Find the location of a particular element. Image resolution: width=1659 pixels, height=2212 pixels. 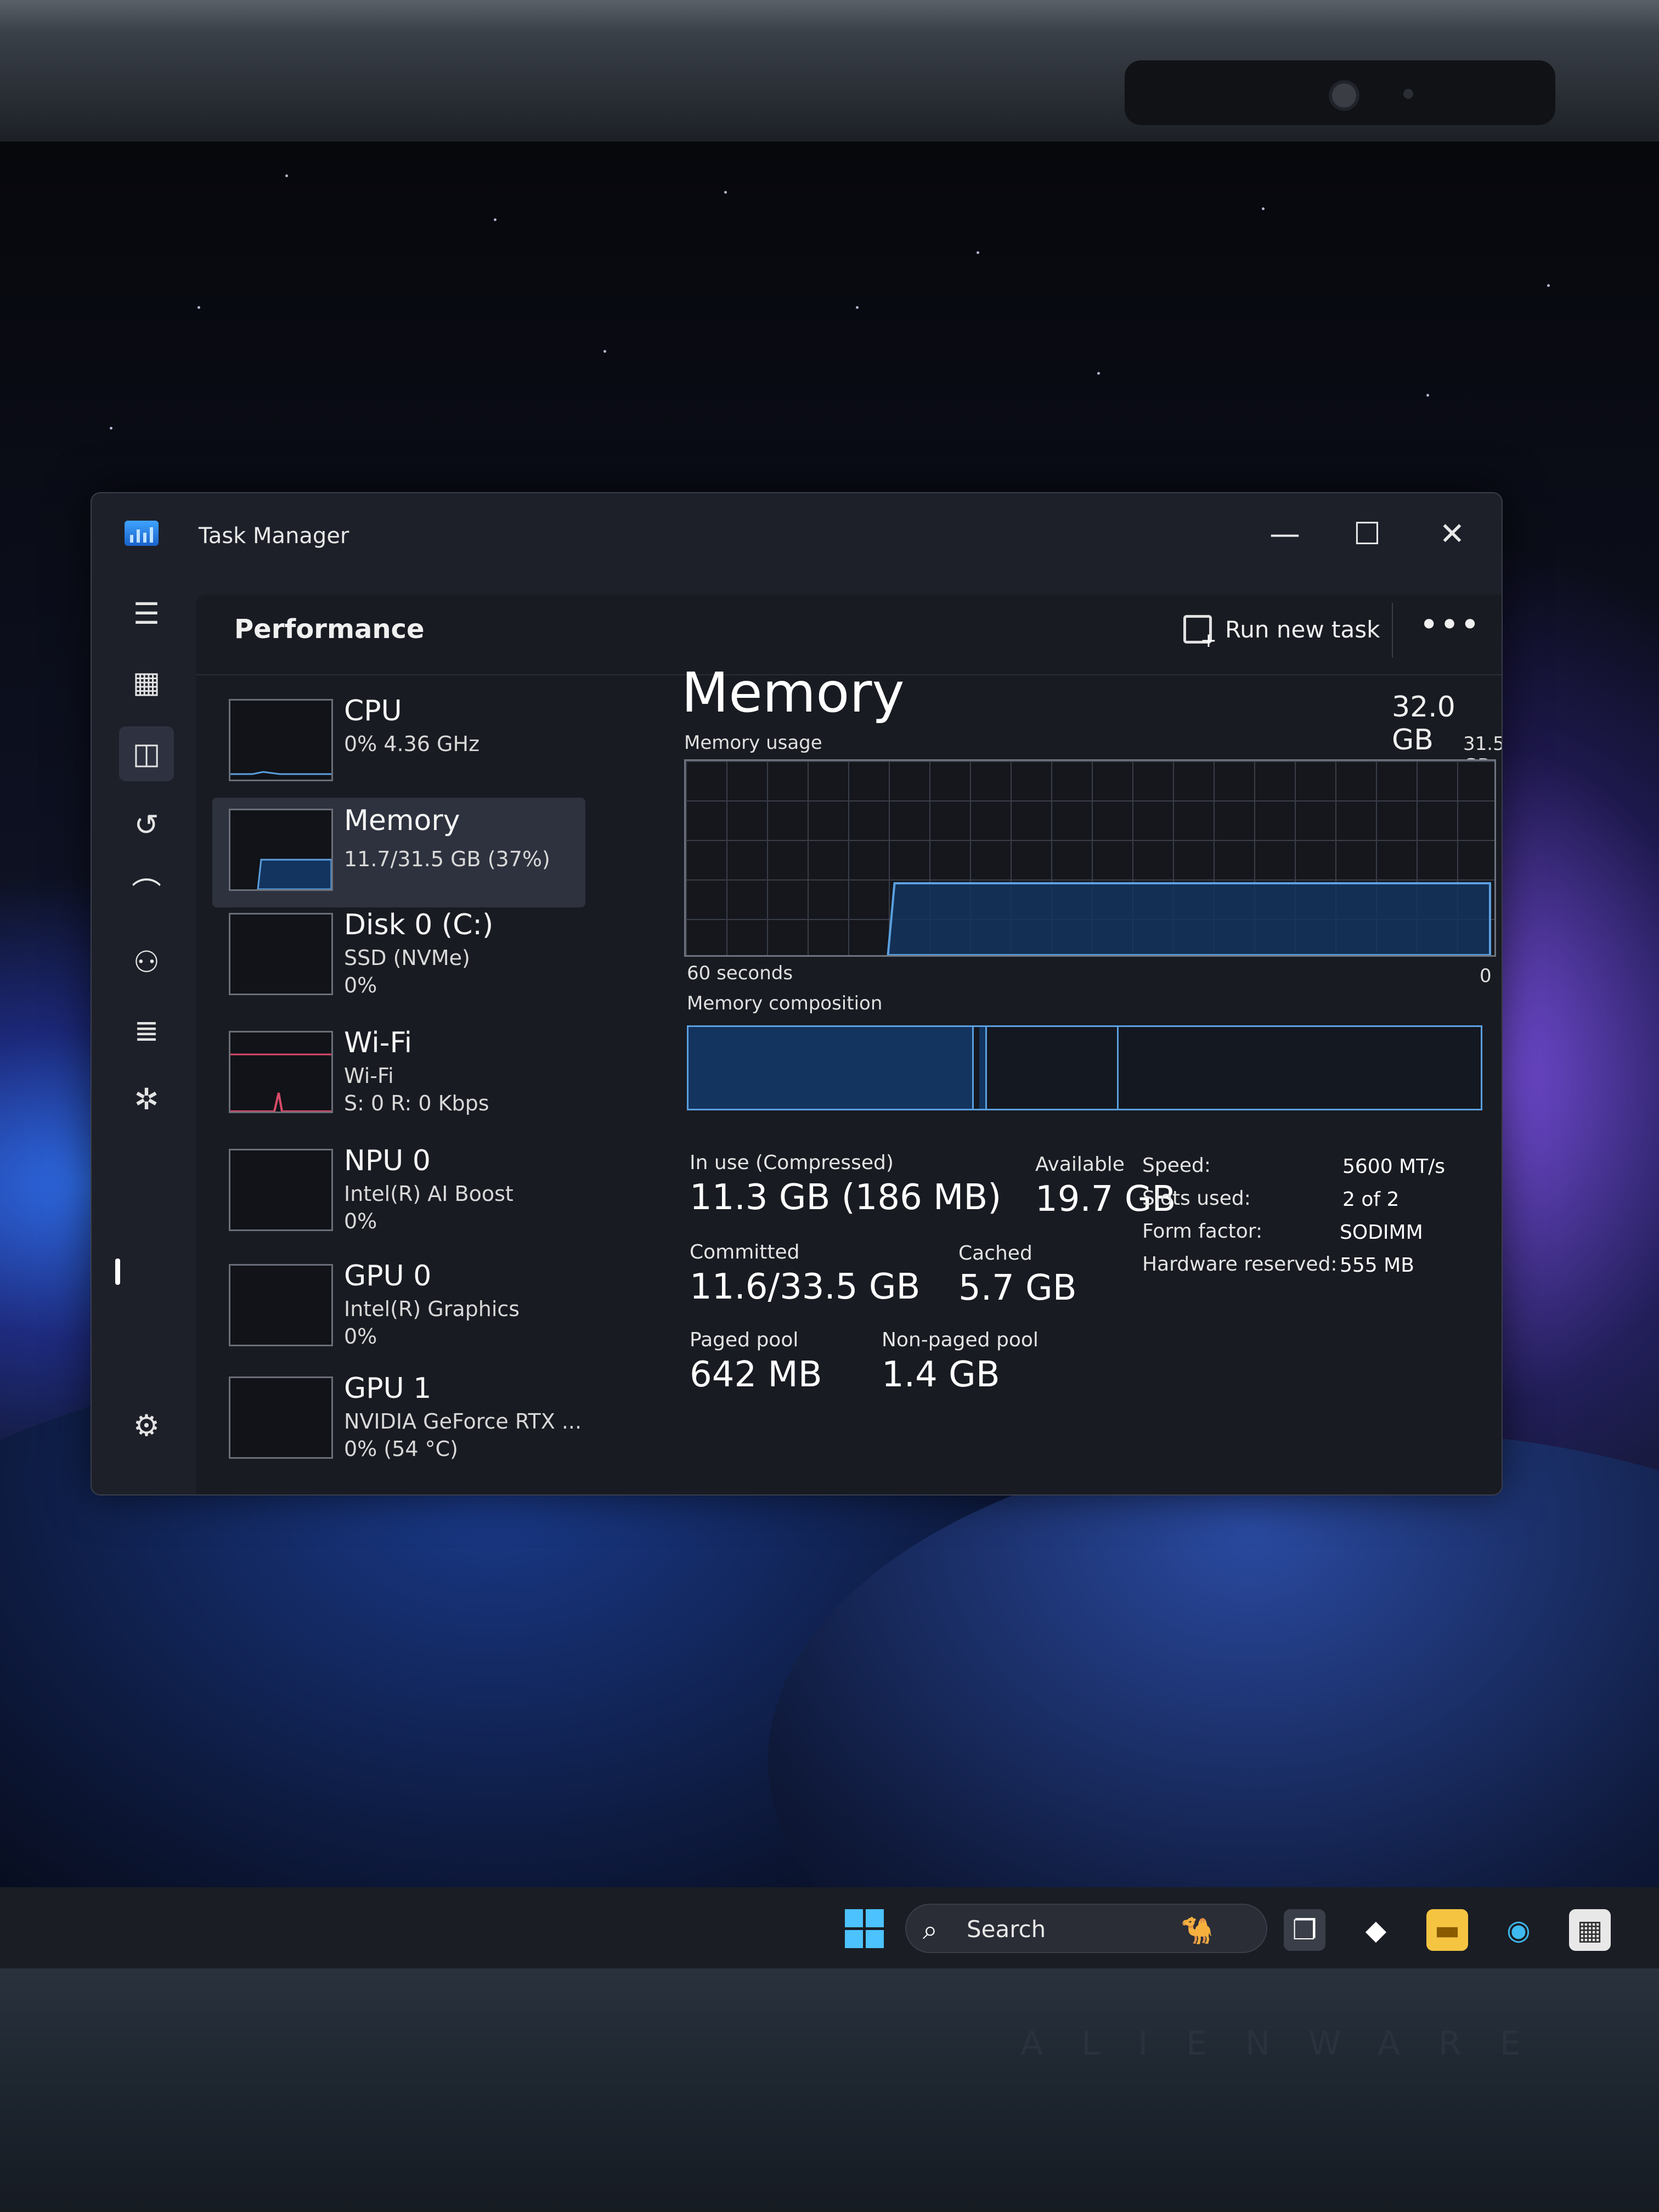

memory-composition-bar is located at coordinates (1084, 1067).